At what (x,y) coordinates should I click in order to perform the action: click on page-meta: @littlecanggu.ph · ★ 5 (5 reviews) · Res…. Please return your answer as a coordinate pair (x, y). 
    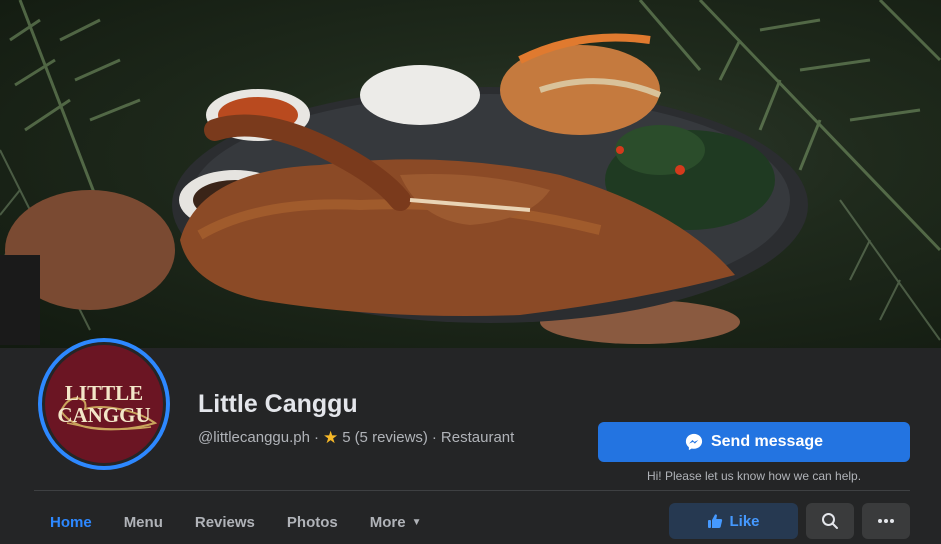
    Looking at the image, I should click on (356, 437).